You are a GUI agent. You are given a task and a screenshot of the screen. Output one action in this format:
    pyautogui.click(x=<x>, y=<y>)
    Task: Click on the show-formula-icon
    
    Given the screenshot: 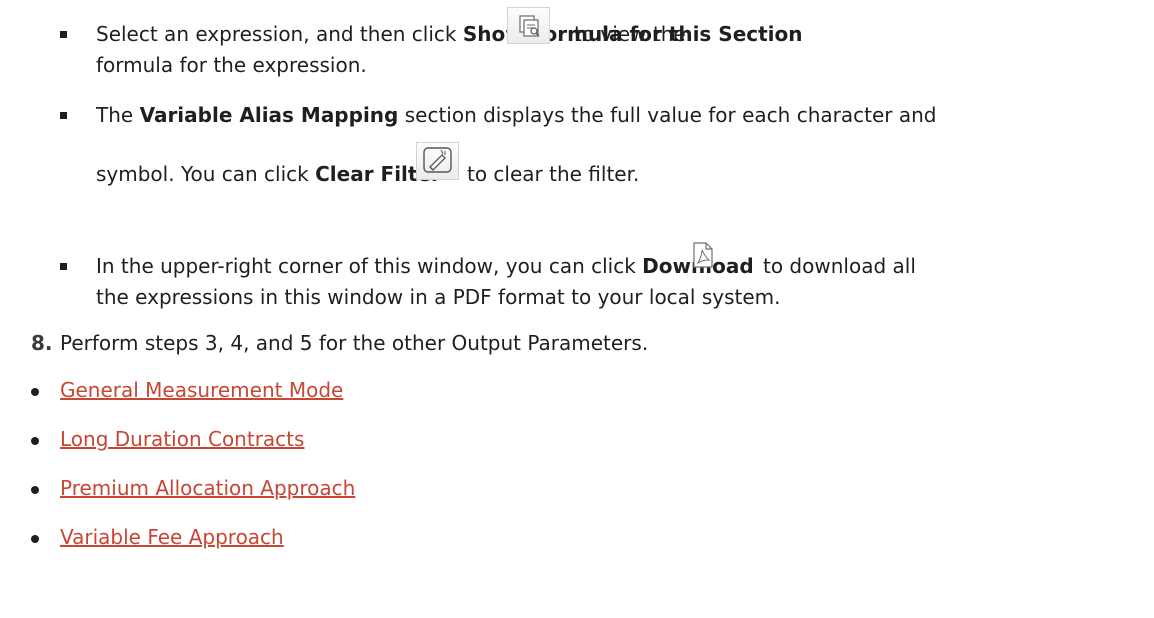 What is the action you would take?
    pyautogui.click(x=529, y=26)
    